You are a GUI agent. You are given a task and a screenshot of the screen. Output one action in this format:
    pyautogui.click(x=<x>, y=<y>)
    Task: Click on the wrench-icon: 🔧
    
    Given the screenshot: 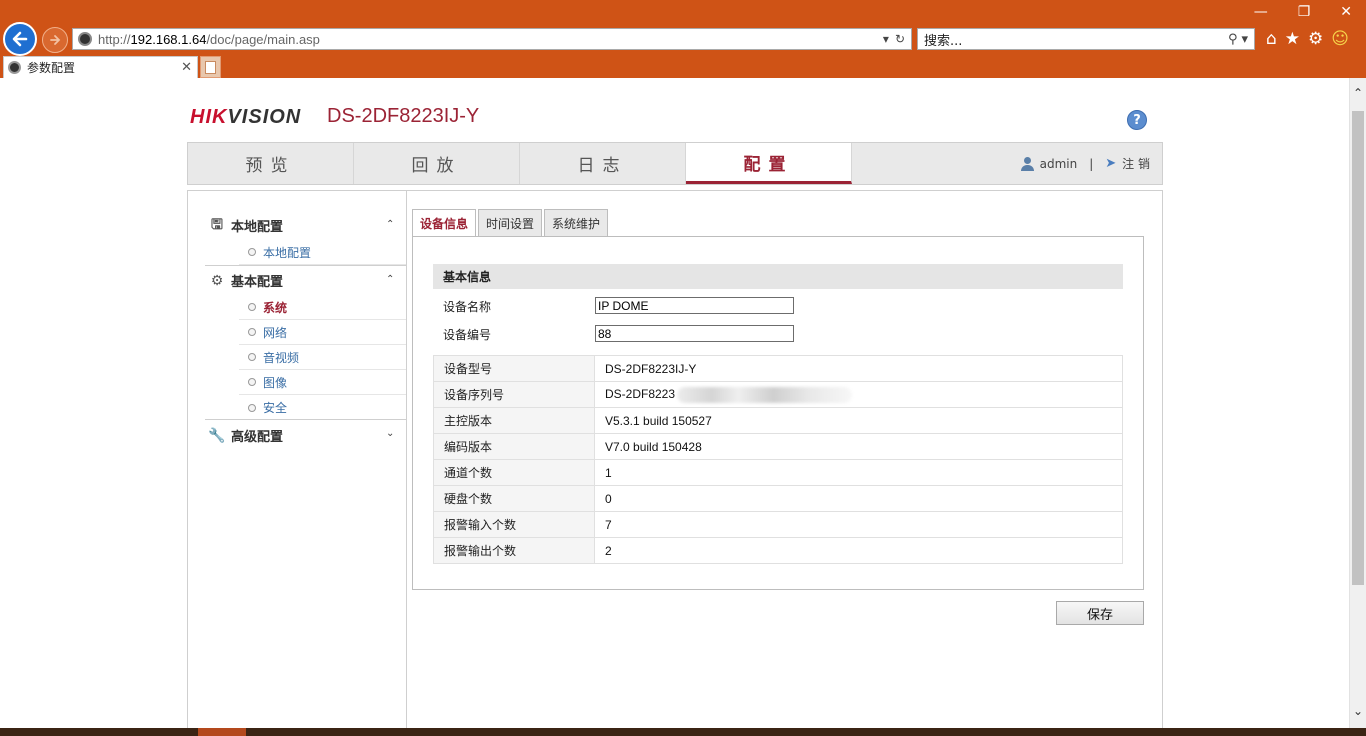 What is the action you would take?
    pyautogui.click(x=217, y=435)
    